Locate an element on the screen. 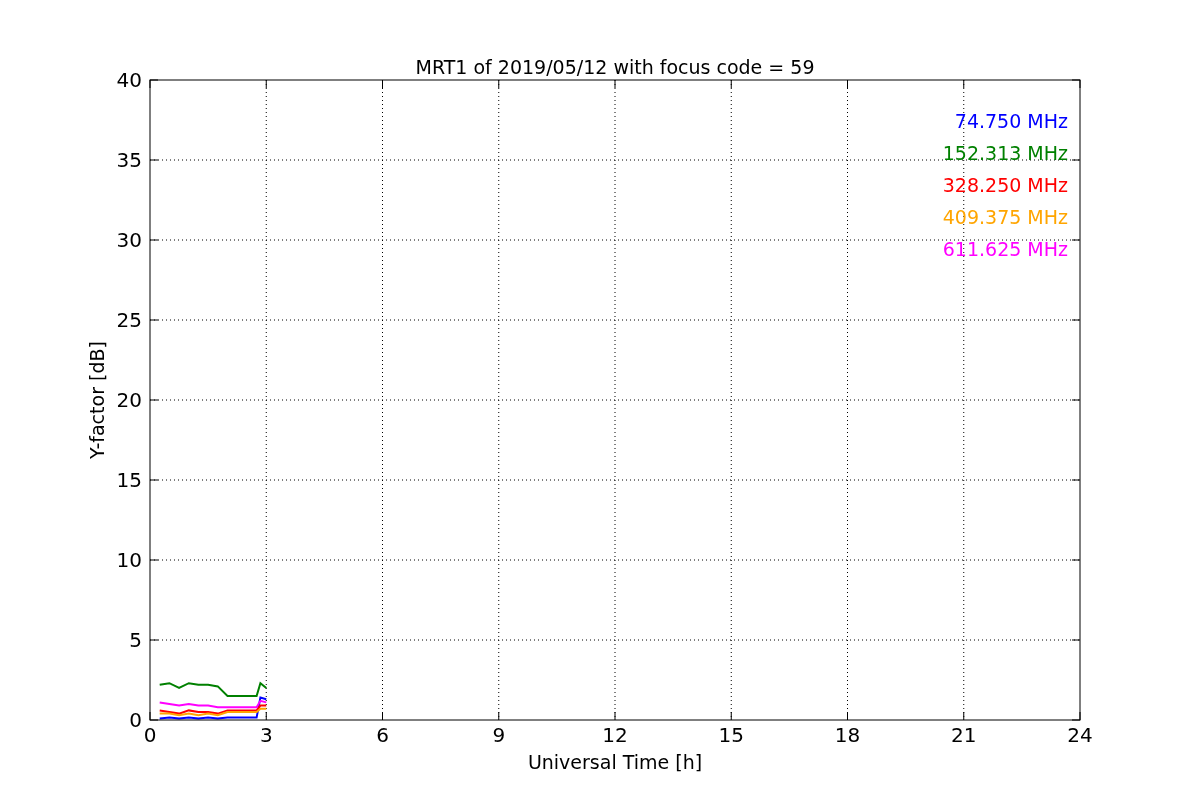 The height and width of the screenshot is (800, 1200). y-tick-label: 15 is located at coordinates (129, 480).